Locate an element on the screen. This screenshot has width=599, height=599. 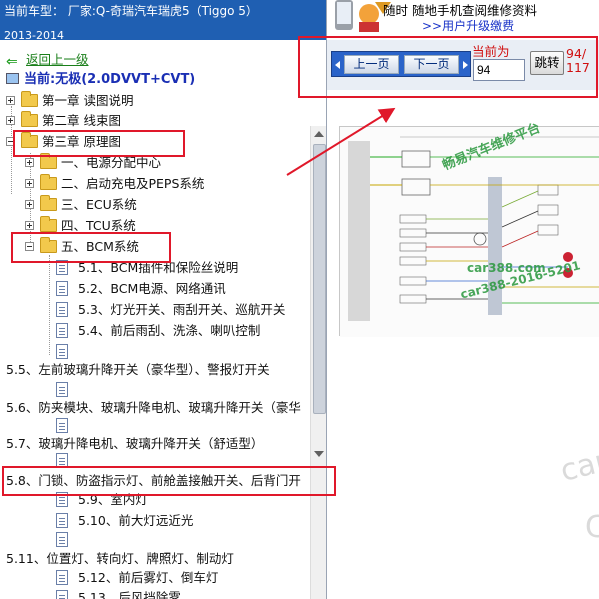
prev-page-button: 上一页 is located at coordinates (371, 64).